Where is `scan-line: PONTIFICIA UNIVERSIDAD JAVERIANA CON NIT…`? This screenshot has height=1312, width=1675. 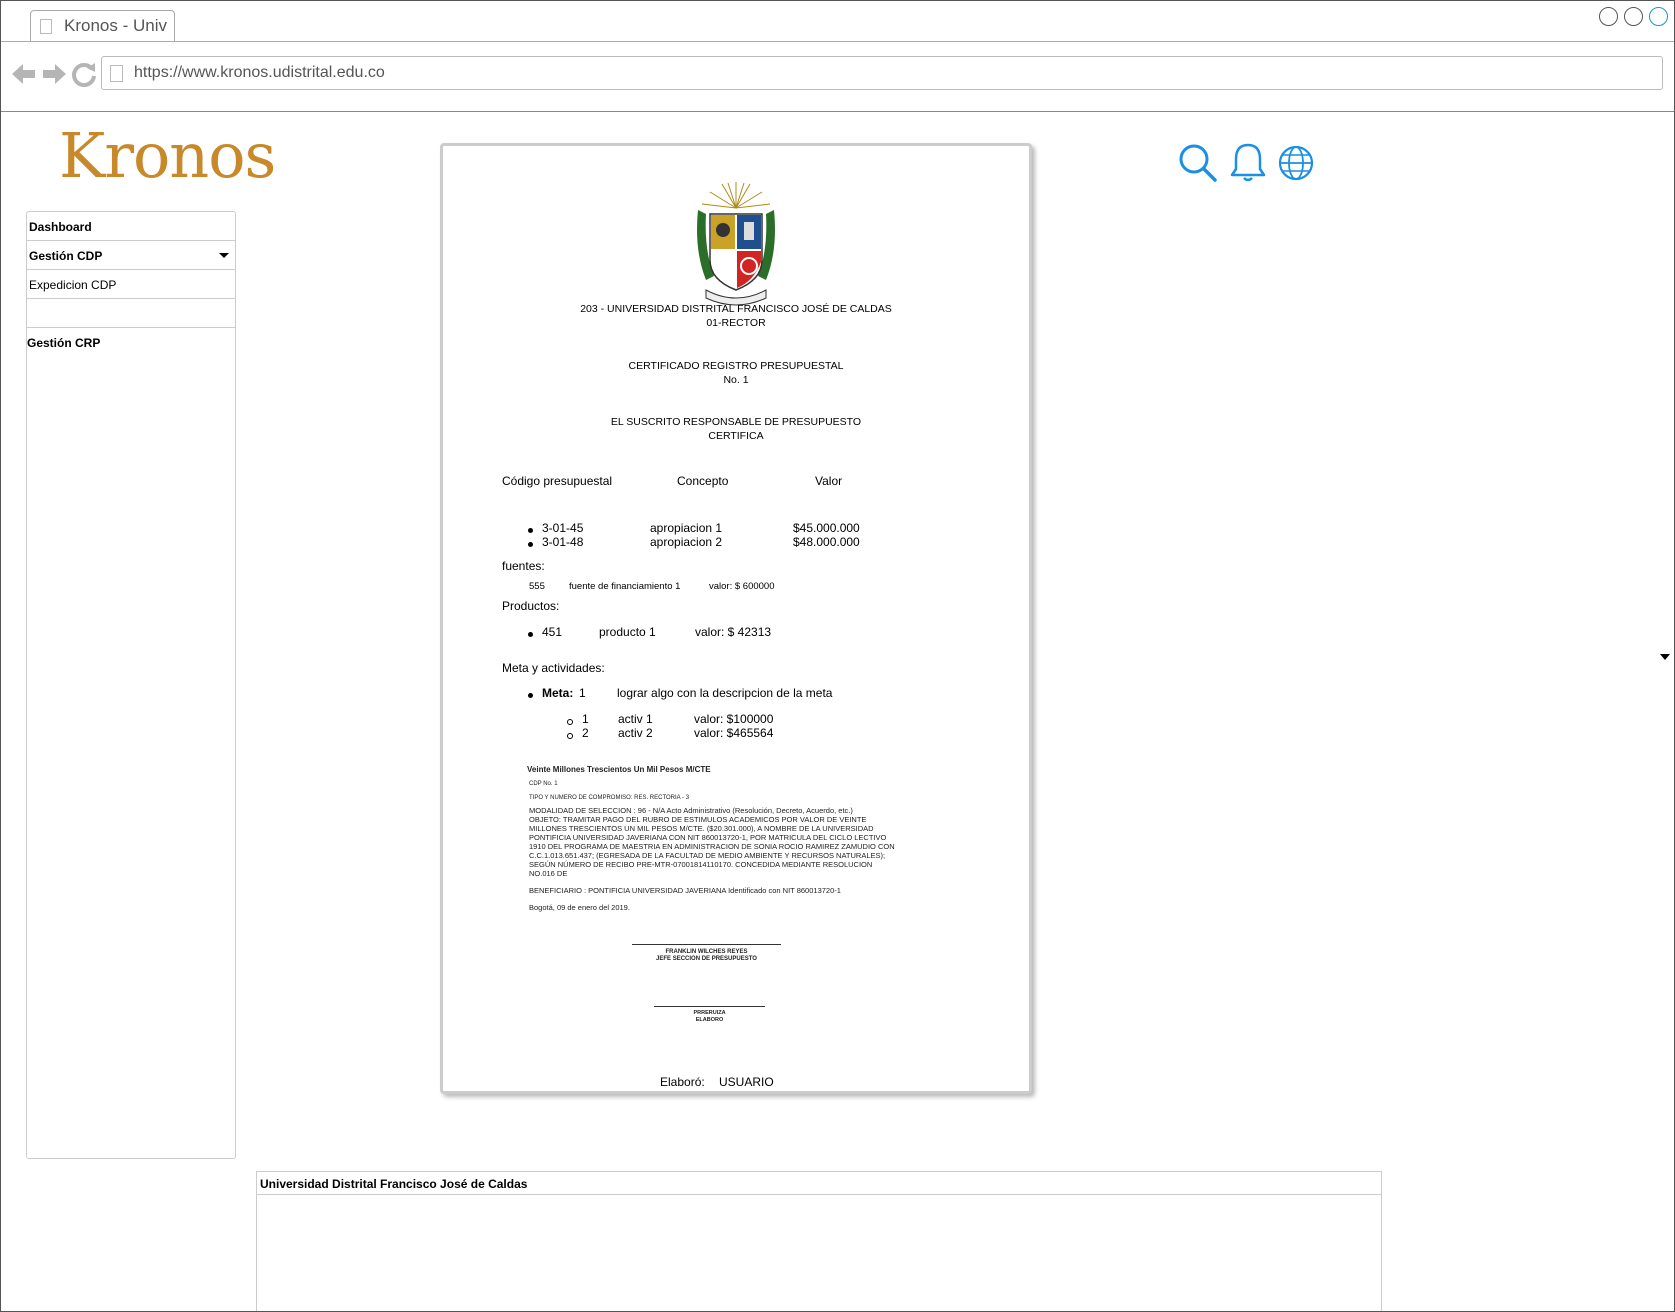 scan-line: PONTIFICIA UNIVERSIDAD JAVERIANA CON NIT… is located at coordinates (708, 837).